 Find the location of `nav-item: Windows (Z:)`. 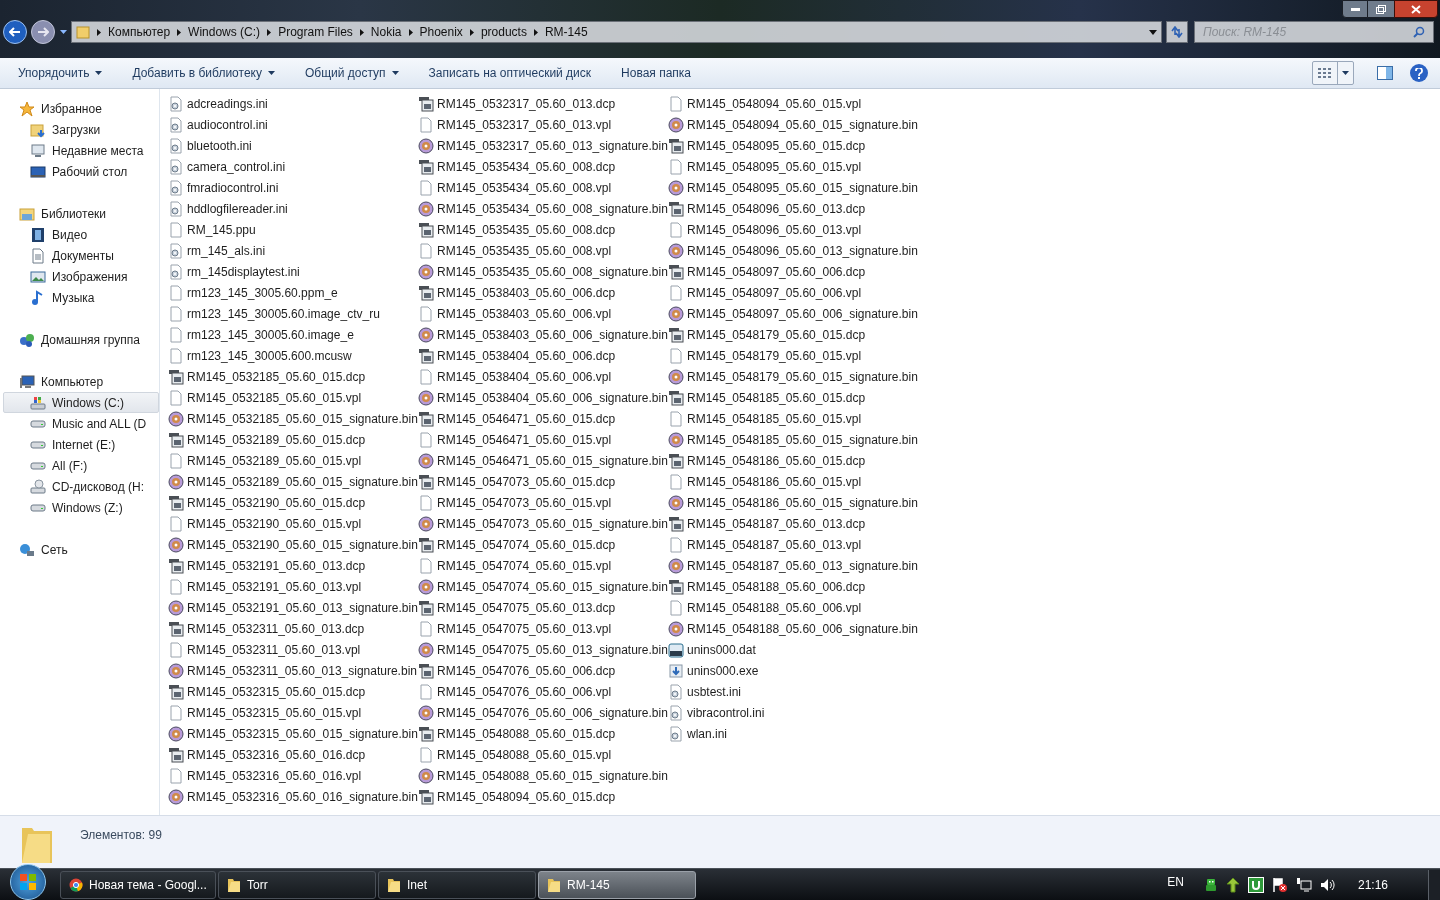

nav-item: Windows (Z:) is located at coordinates (81, 507).